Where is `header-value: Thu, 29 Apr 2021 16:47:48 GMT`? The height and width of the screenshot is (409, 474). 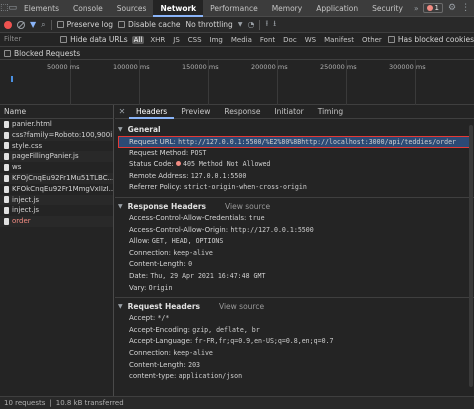 header-value: Thu, 29 Apr 2021 16:47:48 GMT is located at coordinates (208, 275).